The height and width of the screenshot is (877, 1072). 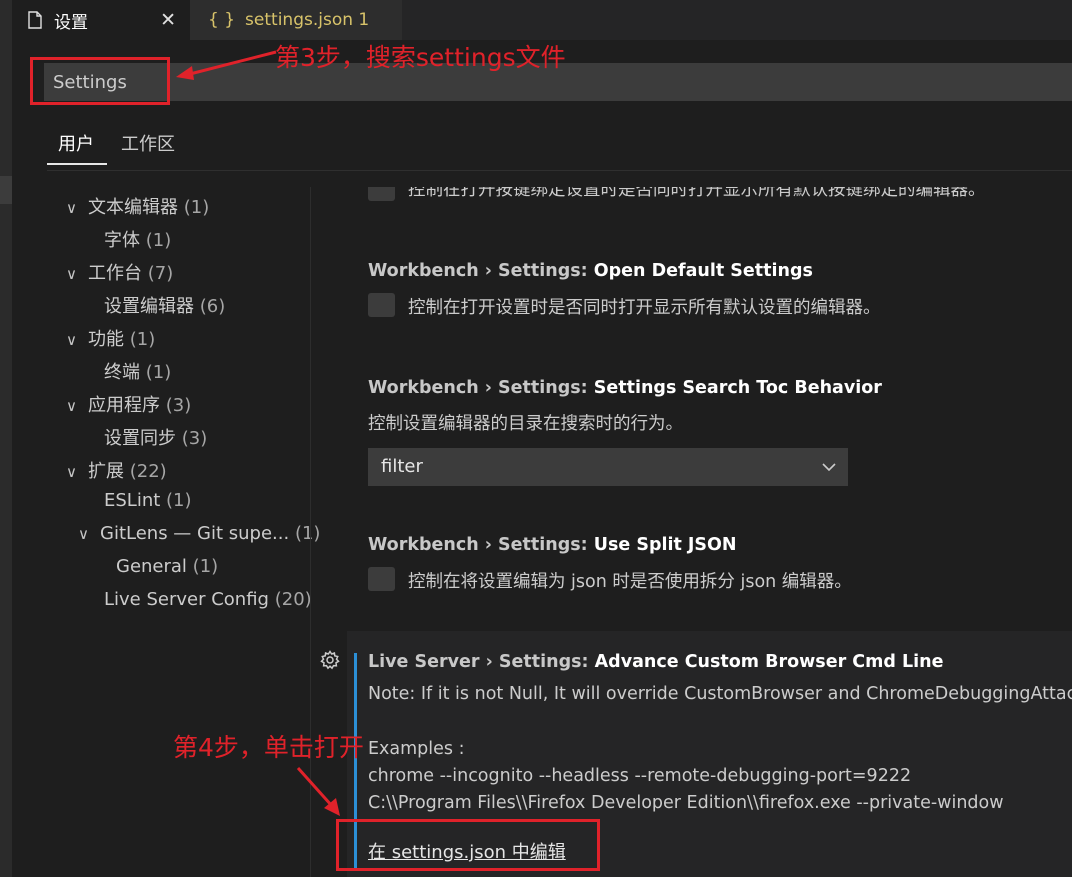 I want to click on chevron-down-icon, so click(x=829, y=467).